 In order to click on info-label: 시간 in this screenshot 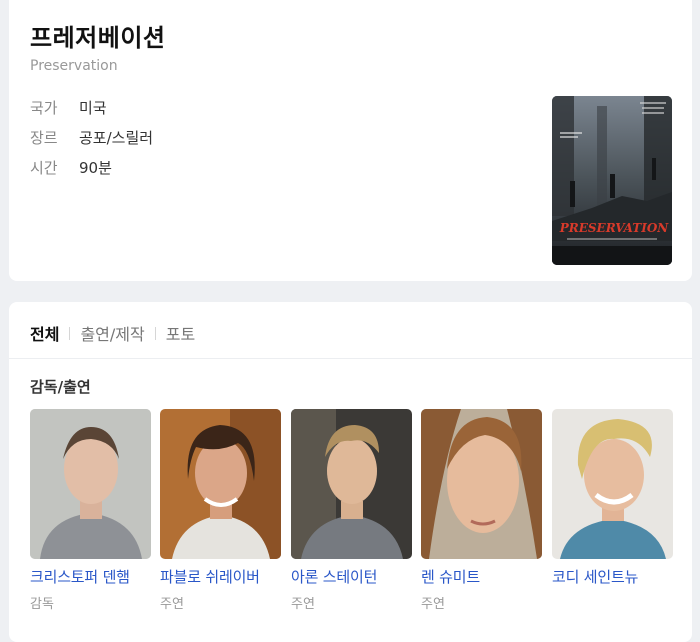, I will do `click(44, 168)`.